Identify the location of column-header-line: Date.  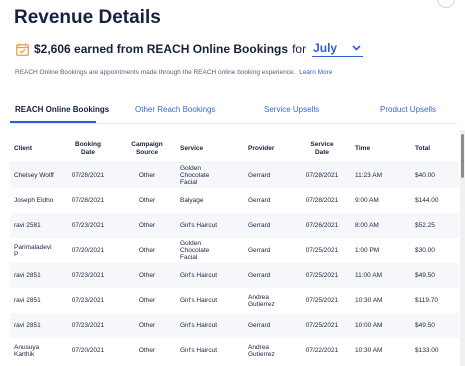
(322, 152).